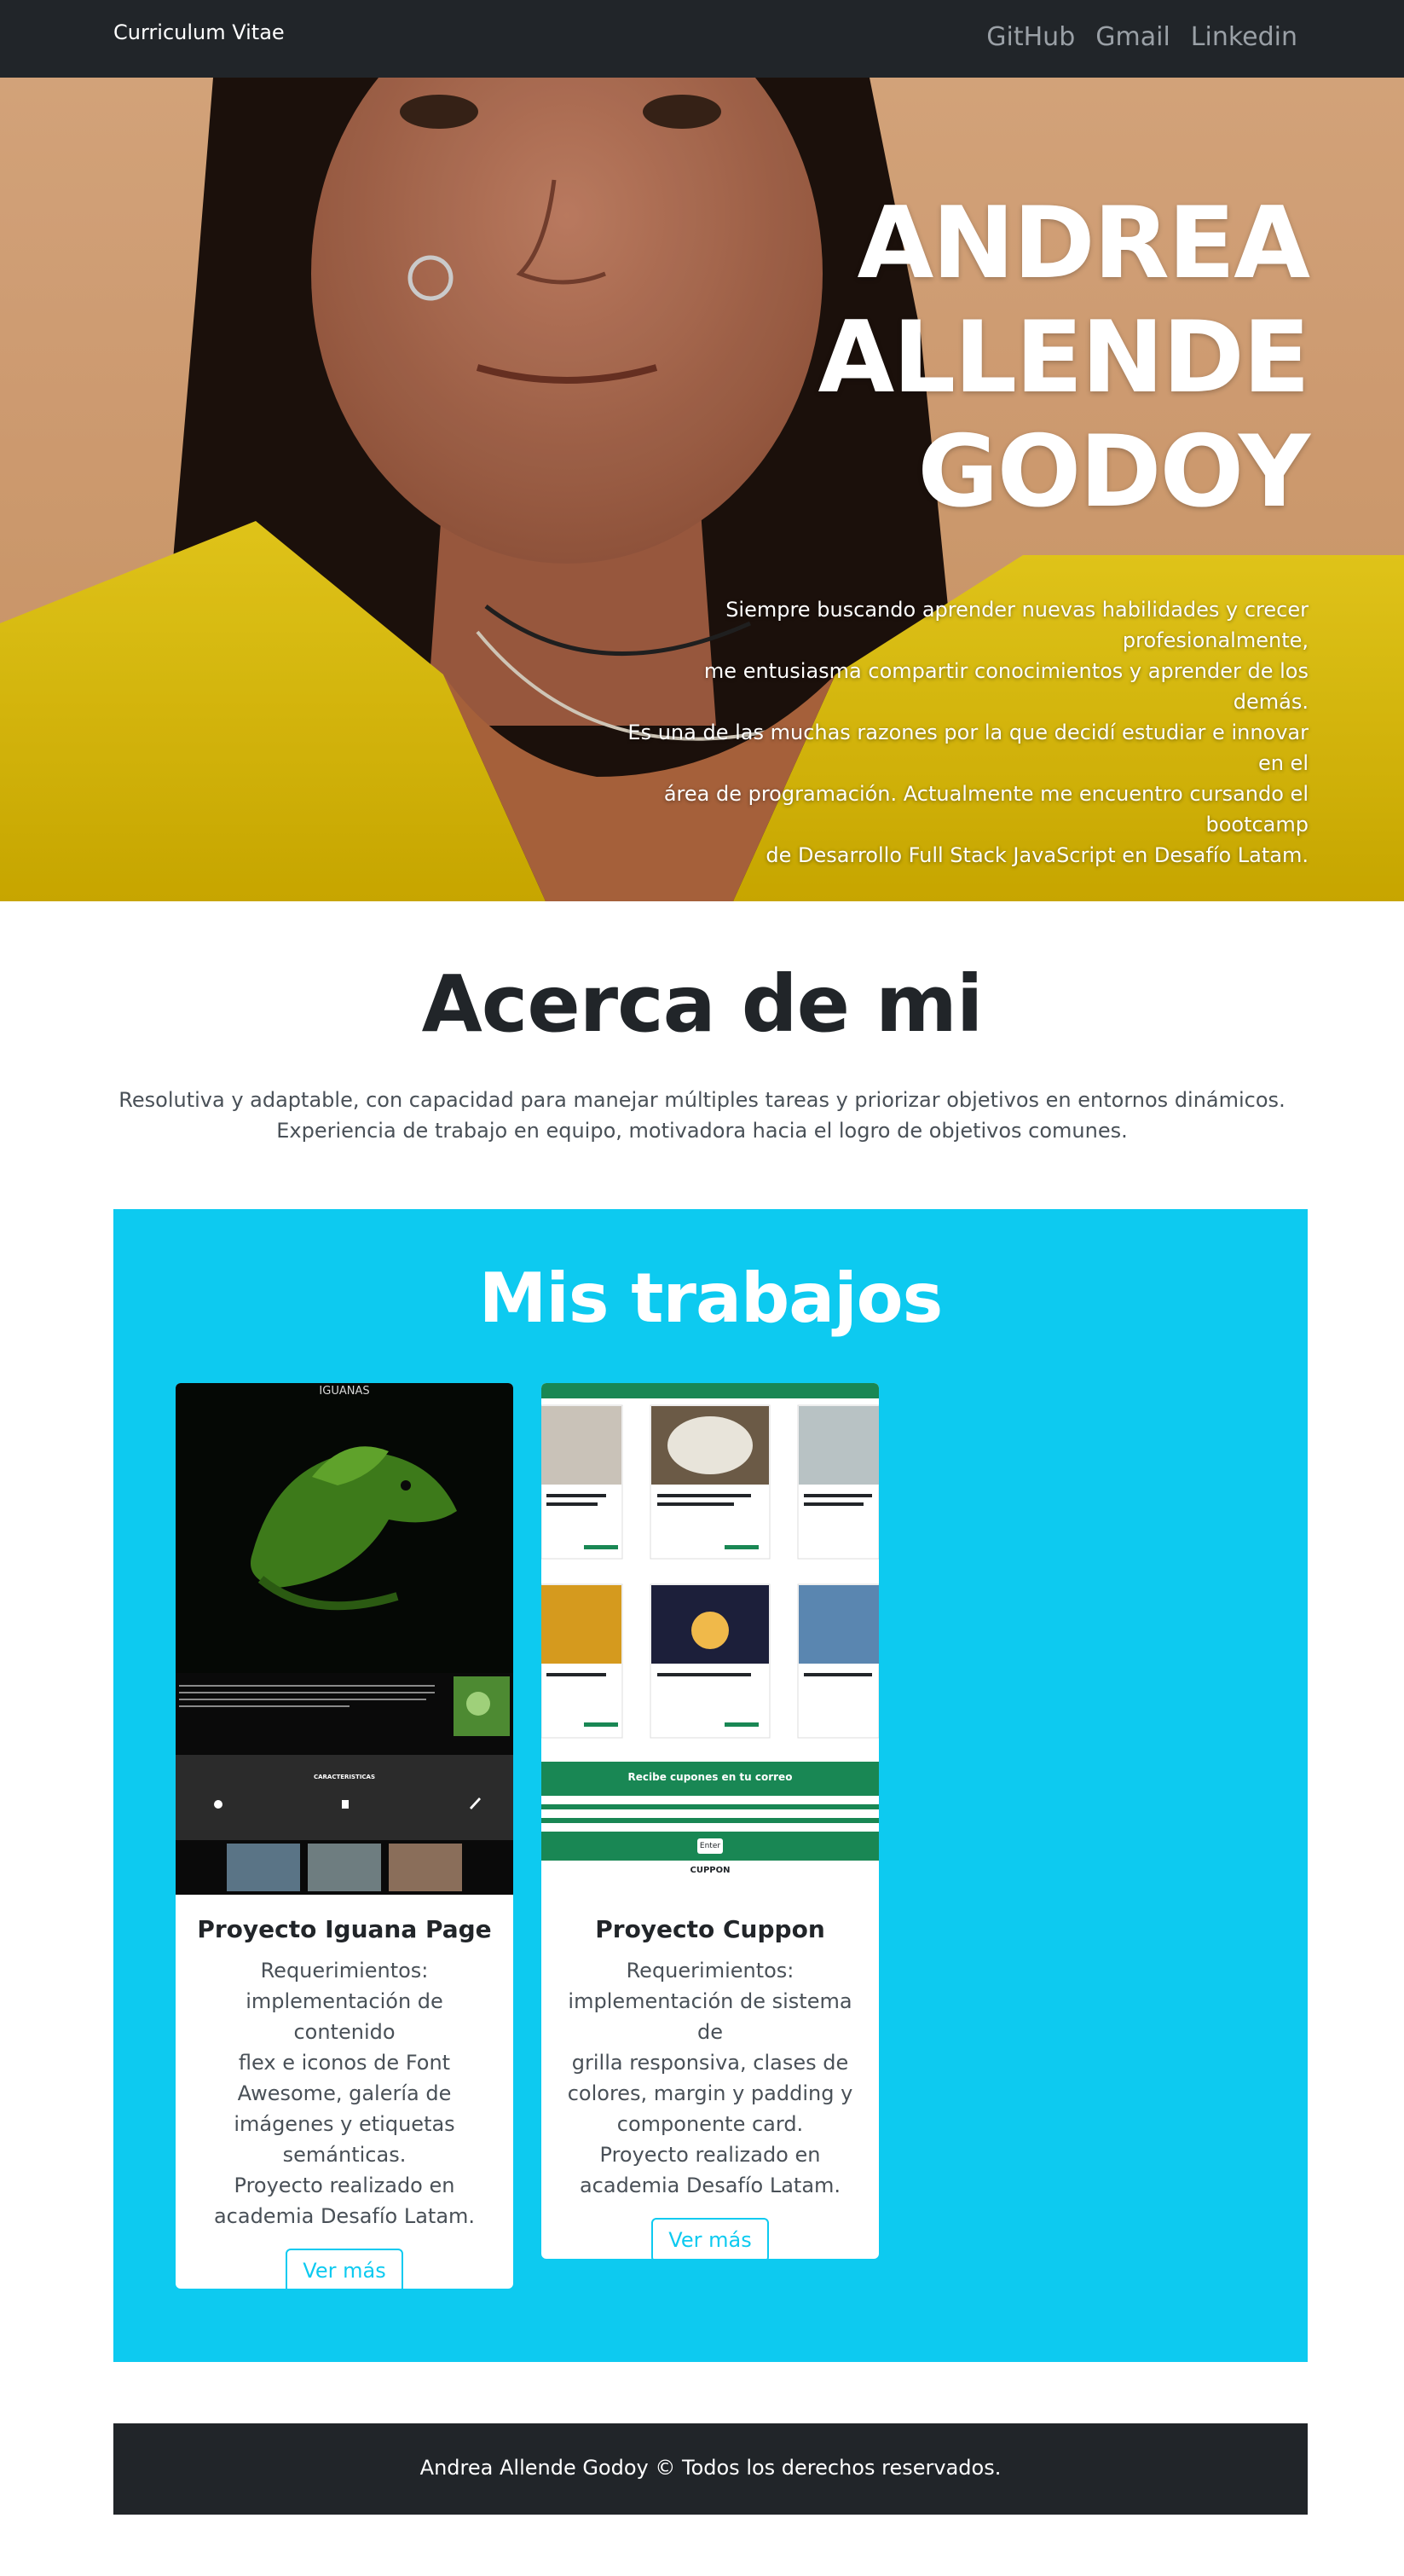  Describe the element at coordinates (354, 1529) in the screenshot. I see `iguana-illustration` at that location.